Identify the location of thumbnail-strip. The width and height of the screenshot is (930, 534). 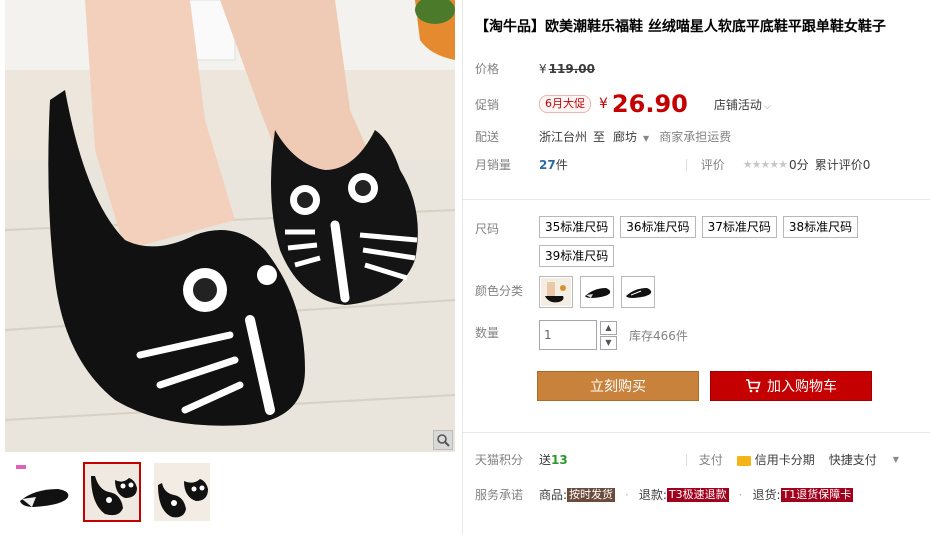
(112, 492).